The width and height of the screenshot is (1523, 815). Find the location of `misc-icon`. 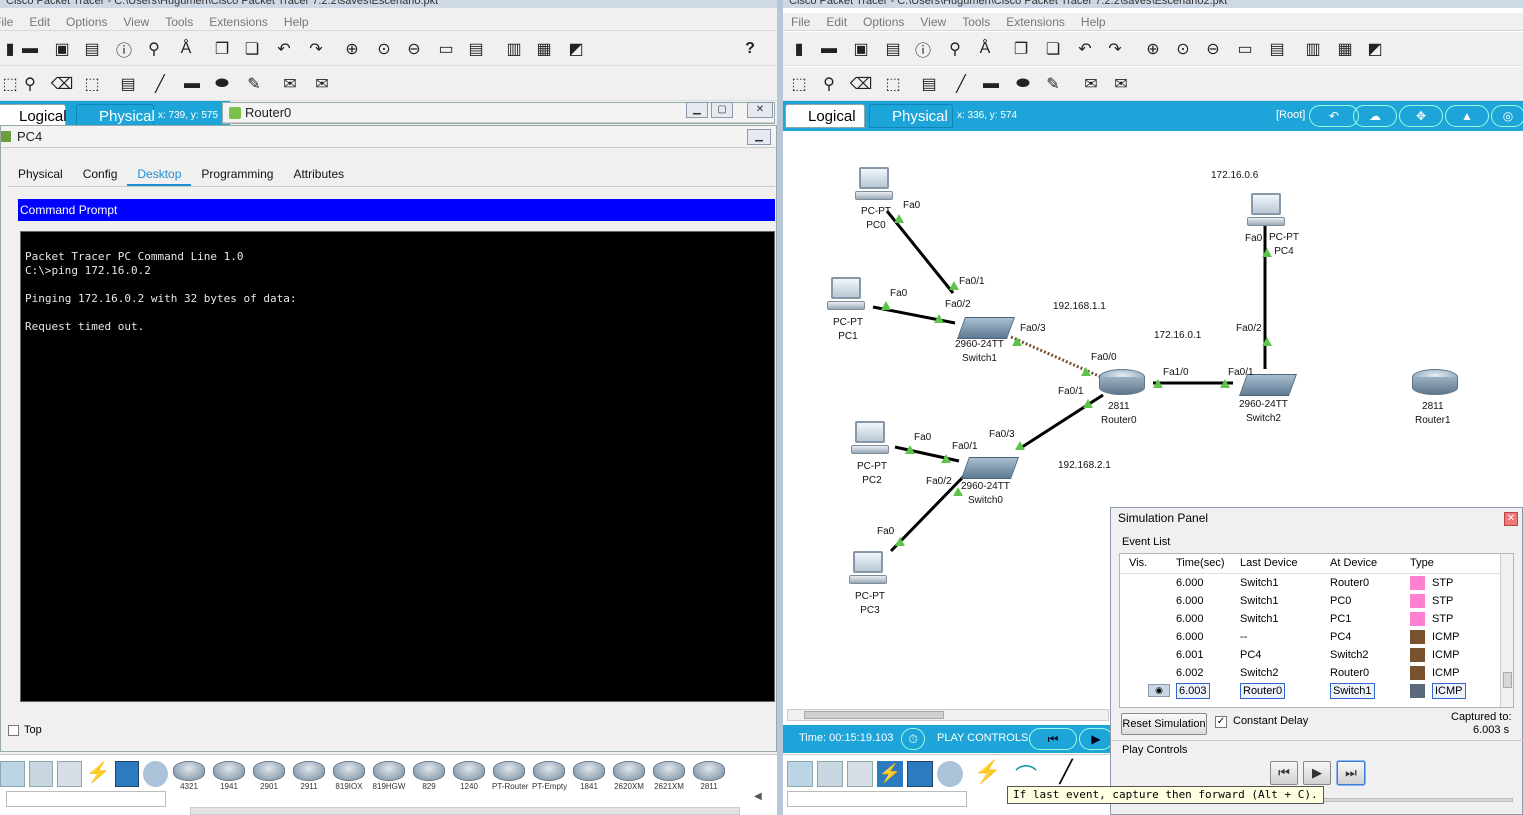

misc-icon is located at coordinates (920, 774).